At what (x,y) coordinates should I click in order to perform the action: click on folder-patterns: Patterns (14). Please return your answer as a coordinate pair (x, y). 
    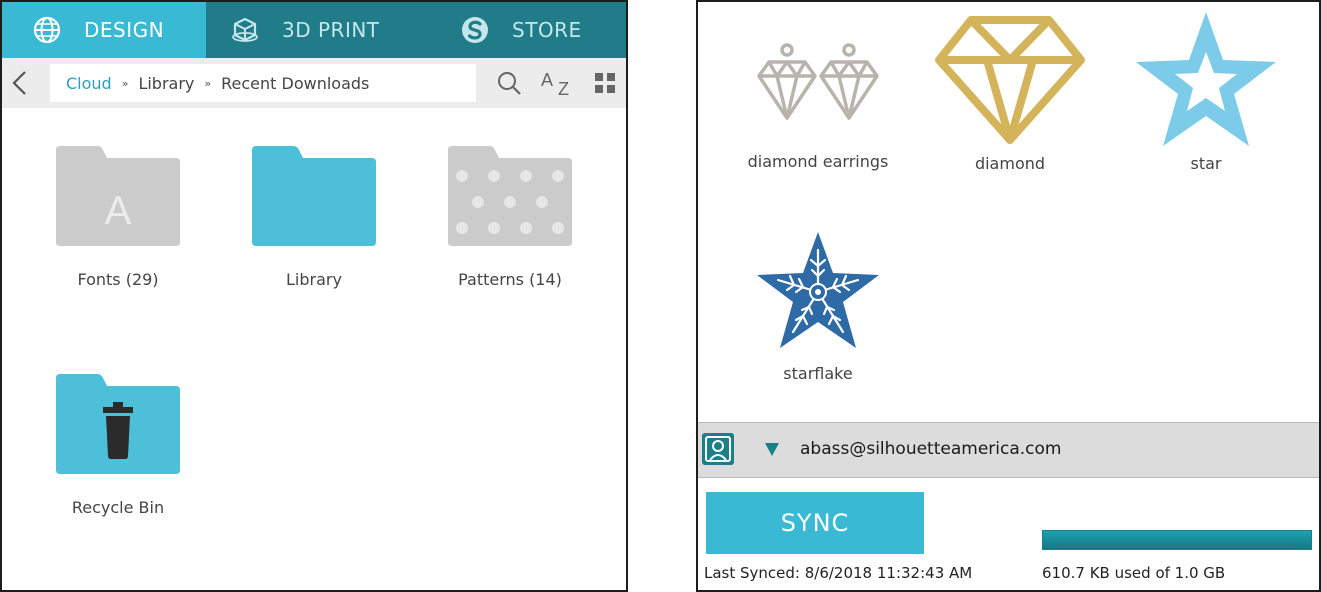
    Looking at the image, I should click on (510, 216).